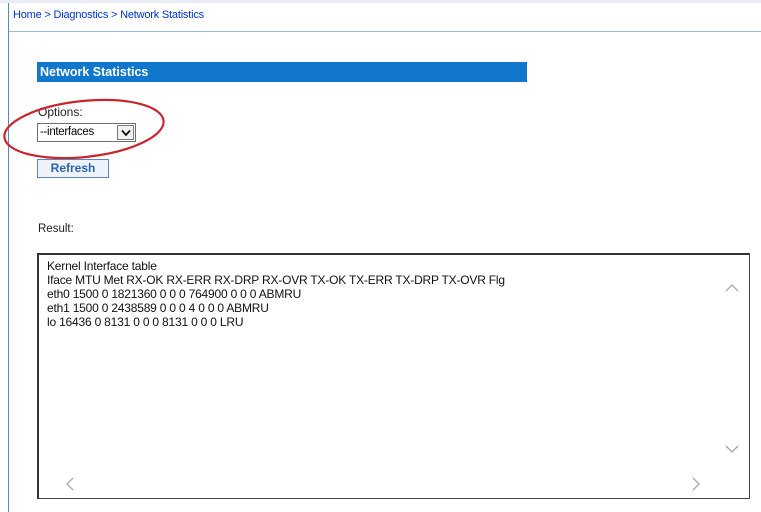  Describe the element at coordinates (282, 72) in the screenshot. I see `section-header: Network Statistics` at that location.